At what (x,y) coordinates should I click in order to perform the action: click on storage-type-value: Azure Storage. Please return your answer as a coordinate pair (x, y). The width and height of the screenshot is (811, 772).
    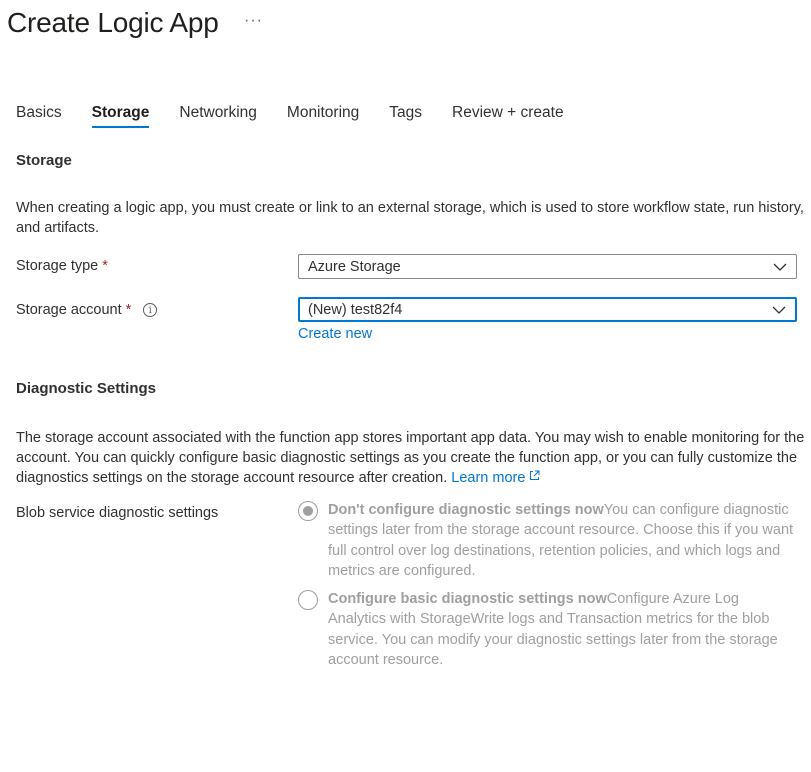
    Looking at the image, I should click on (354, 266).